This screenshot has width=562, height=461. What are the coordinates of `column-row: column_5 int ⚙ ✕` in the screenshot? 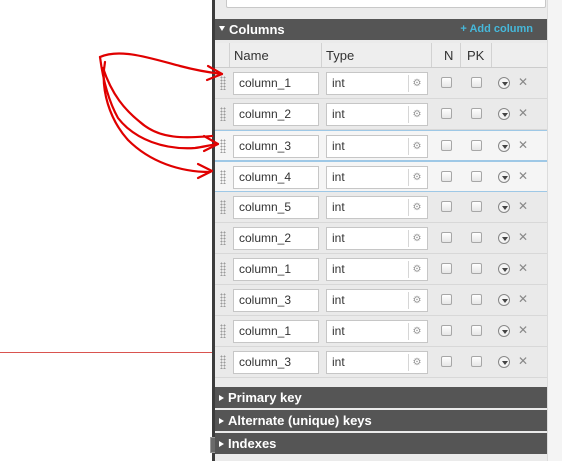 It's located at (381, 207).